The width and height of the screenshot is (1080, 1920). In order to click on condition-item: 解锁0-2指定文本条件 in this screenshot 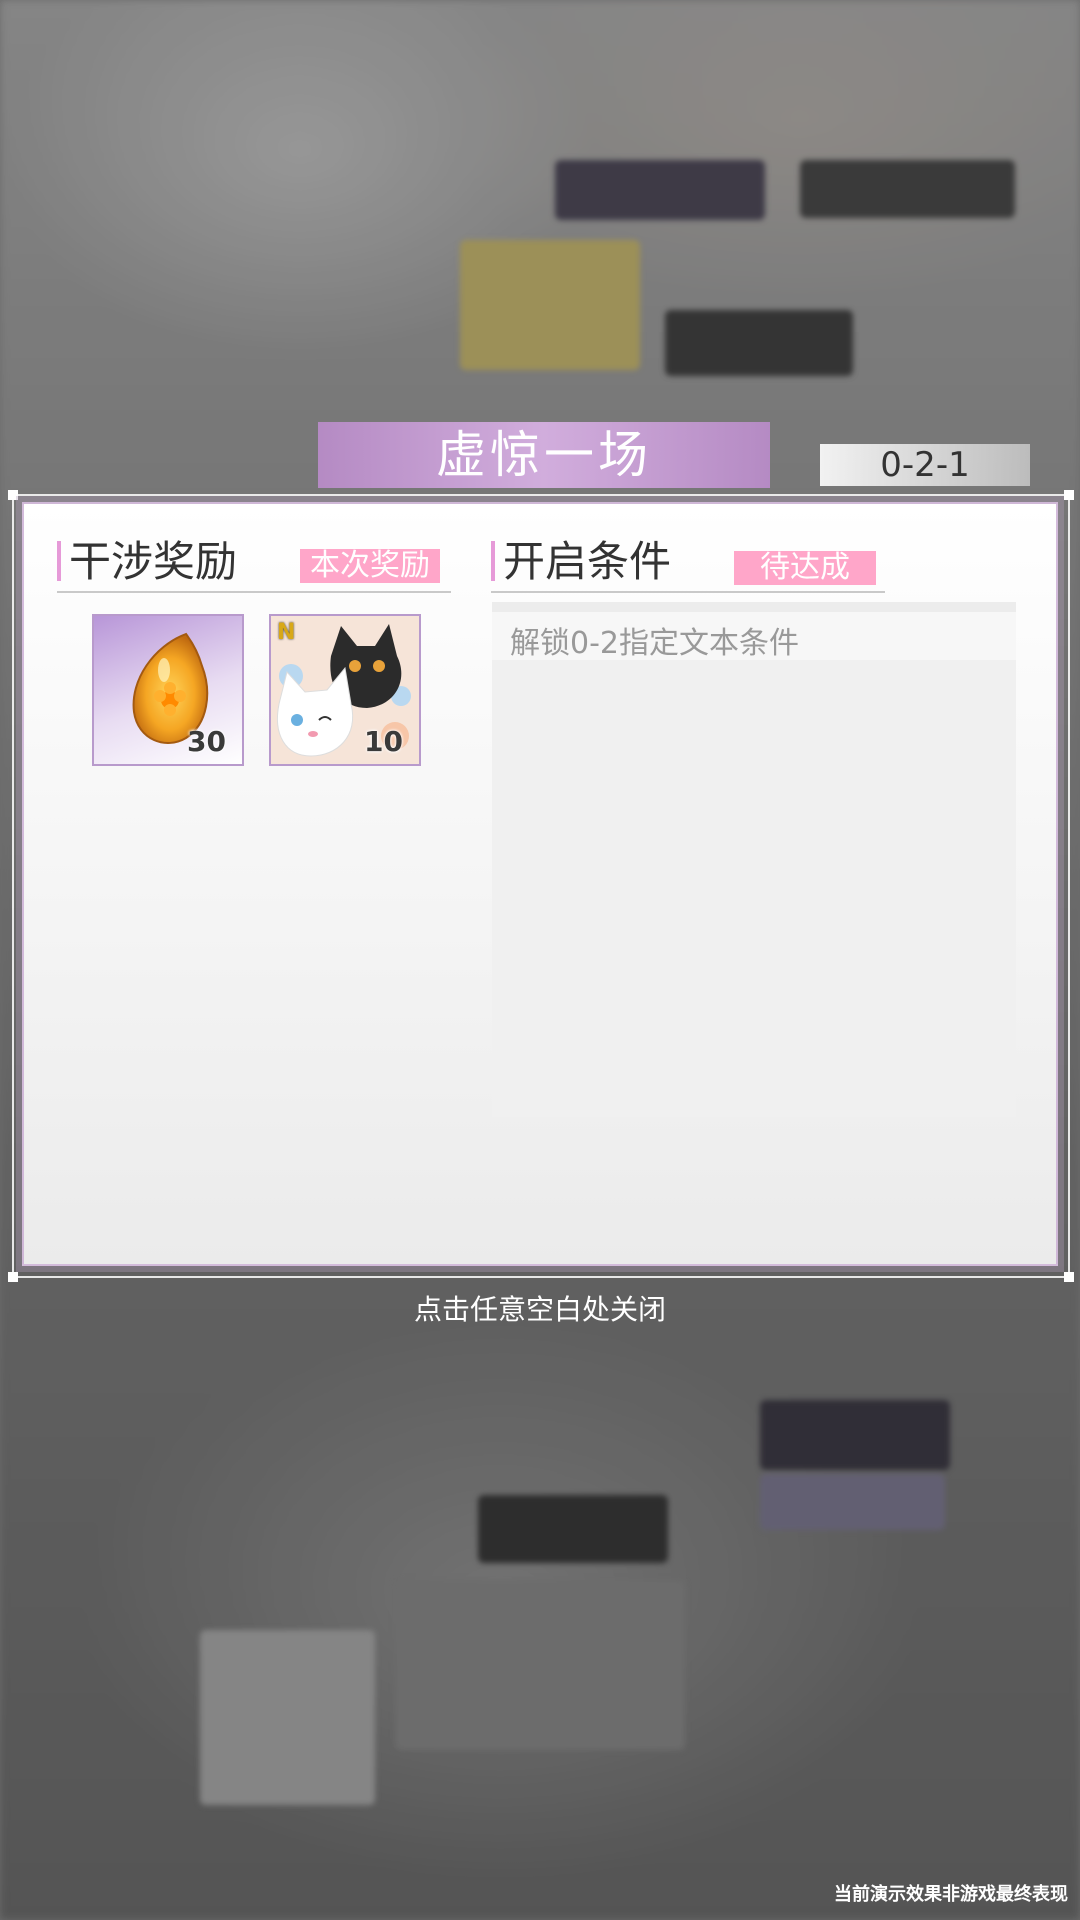, I will do `click(754, 631)`.